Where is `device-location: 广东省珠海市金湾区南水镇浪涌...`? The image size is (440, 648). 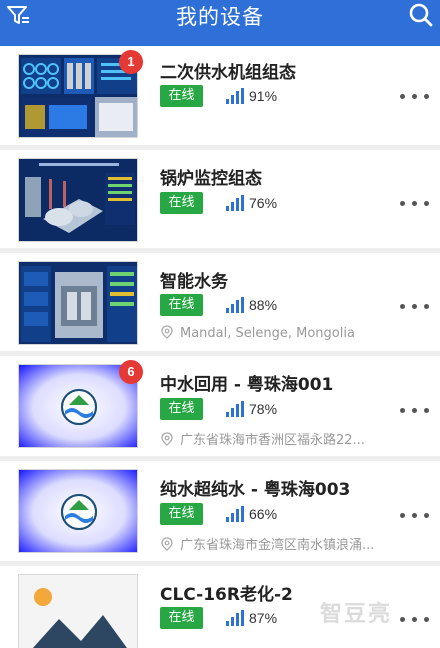
device-location: 广东省珠海市金湾区南水镇浪涌... is located at coordinates (275, 543).